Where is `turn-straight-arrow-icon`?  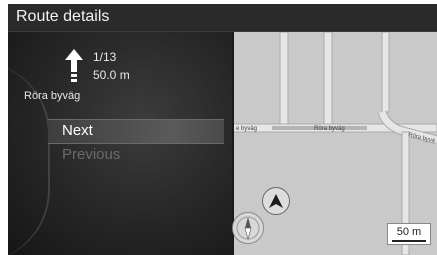 turn-straight-arrow-icon is located at coordinates (74, 69).